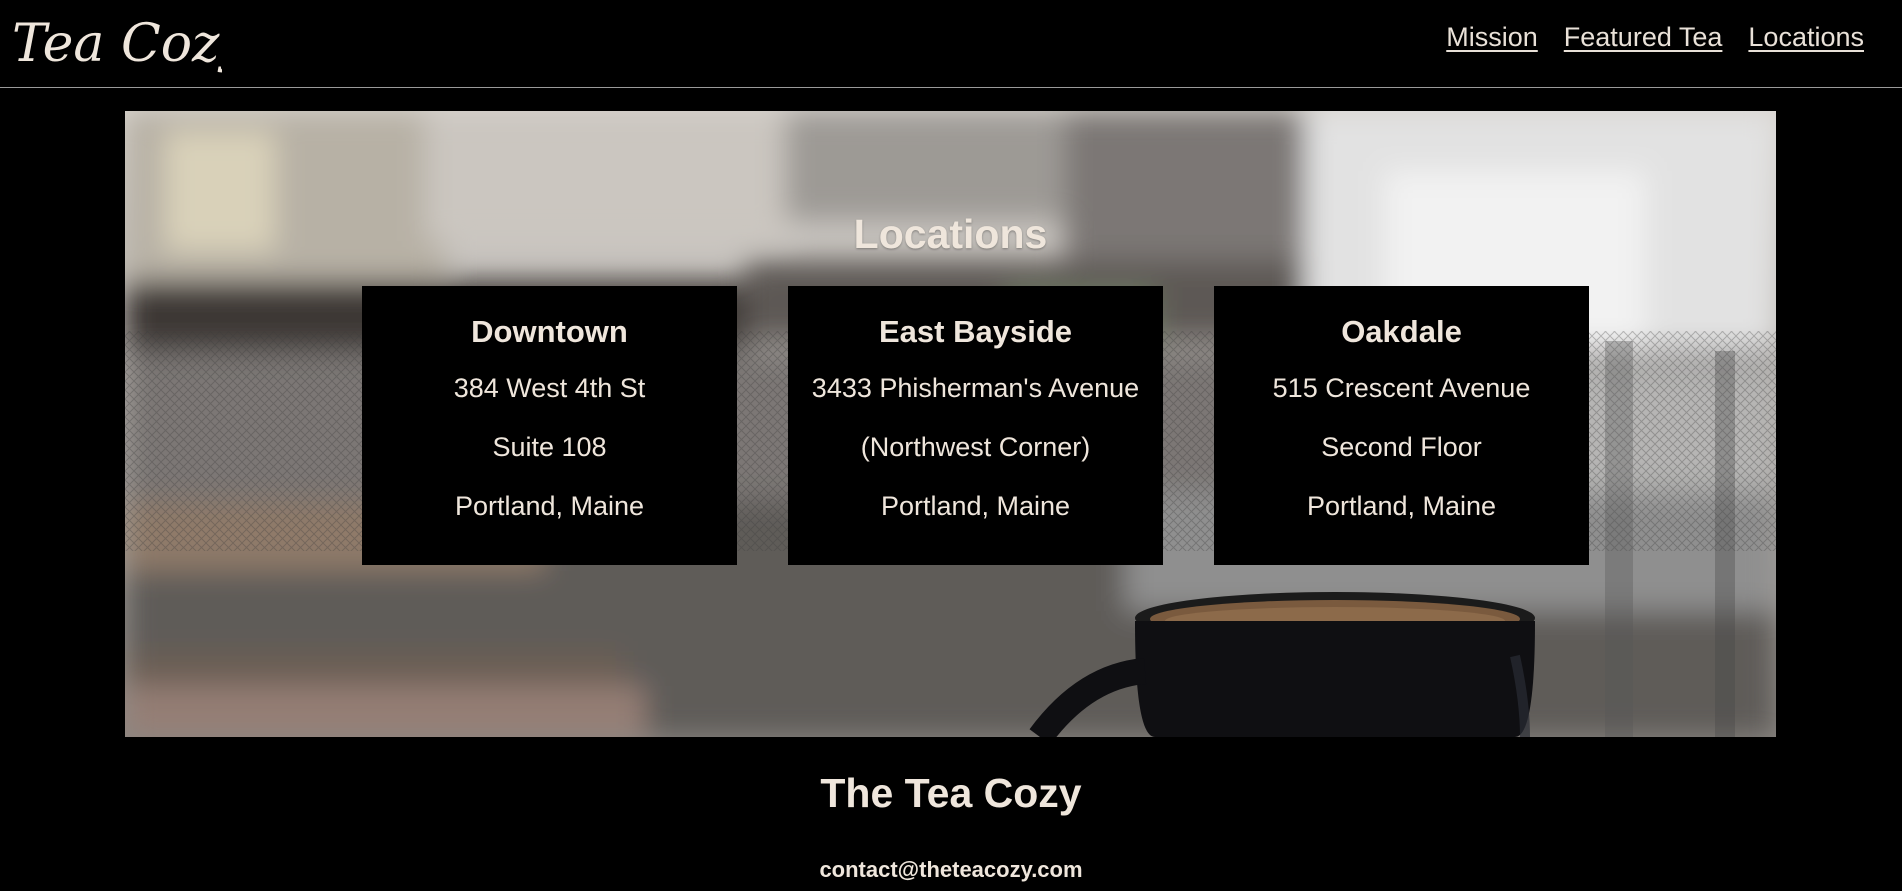 The height and width of the screenshot is (891, 1902). I want to click on main-nav: Mission Featured Tea Locations, so click(1655, 37).